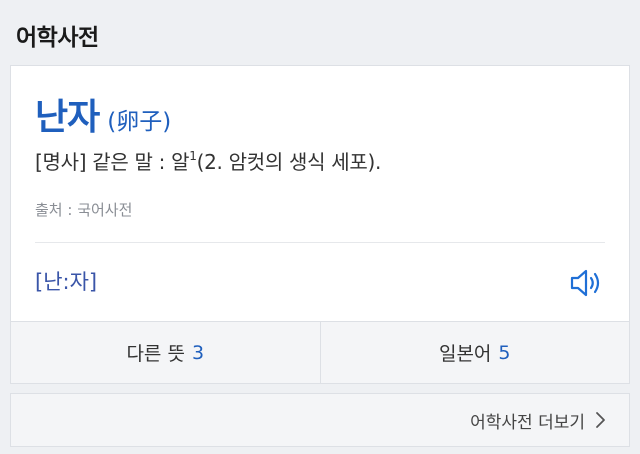  What do you see at coordinates (600, 420) in the screenshot?
I see `chevron-right-icon` at bounding box center [600, 420].